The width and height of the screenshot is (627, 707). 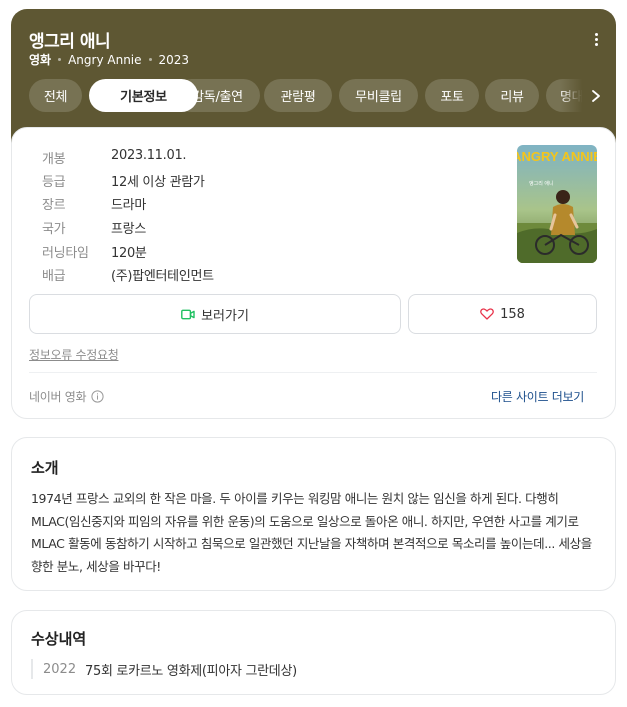 What do you see at coordinates (596, 96) in the screenshot?
I see `chevron-right-icon` at bounding box center [596, 96].